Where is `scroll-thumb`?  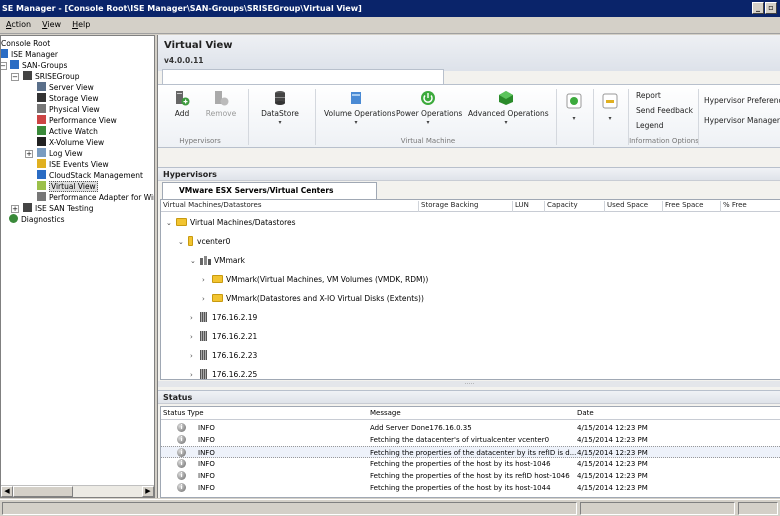
scroll-thumb is located at coordinates (43, 491).